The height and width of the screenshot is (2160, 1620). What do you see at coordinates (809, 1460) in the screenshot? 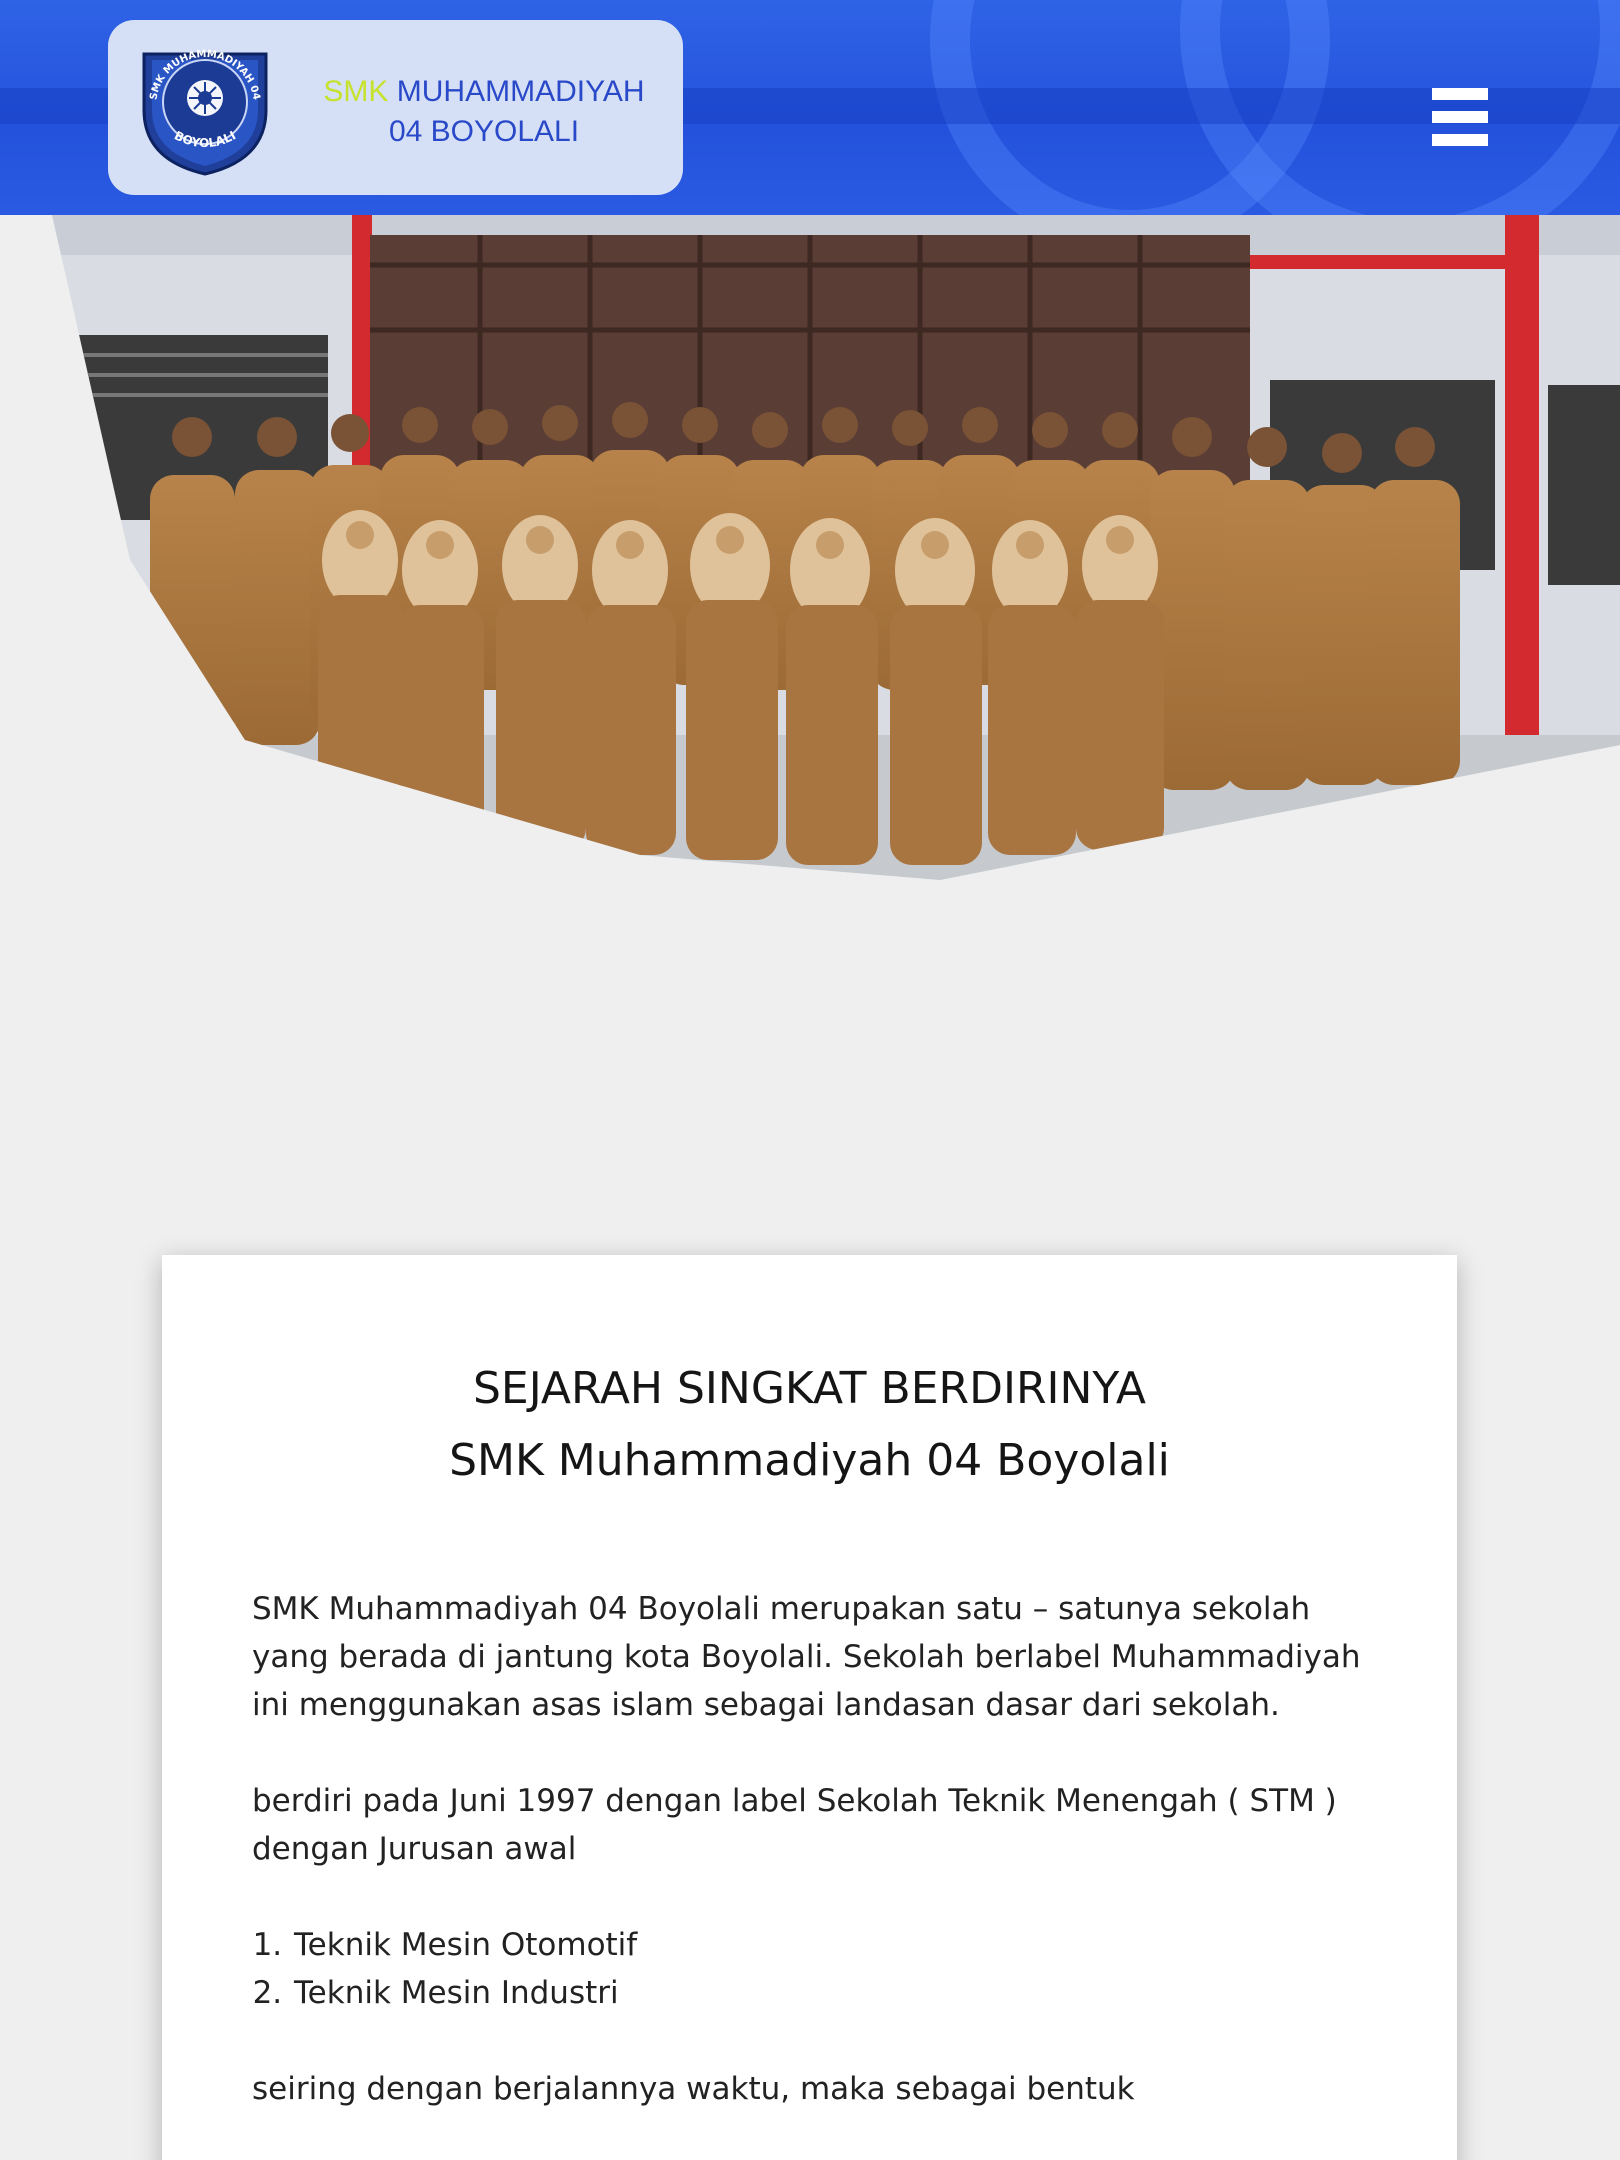
I see `history-title-line2: SMK Muhammadiyah 04 Boyolali` at bounding box center [809, 1460].